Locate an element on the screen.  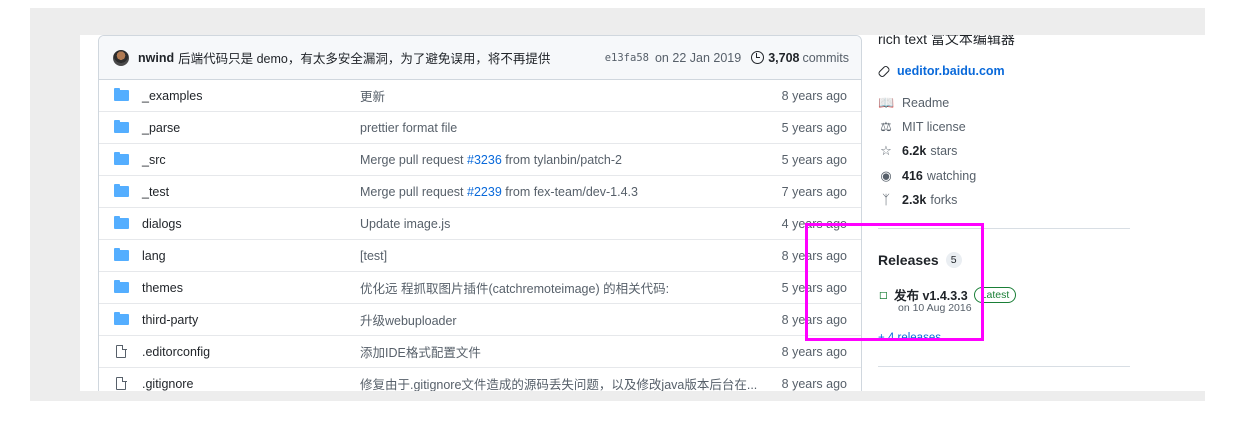
watching-link: ◉ 416 watching is located at coordinates (927, 176).